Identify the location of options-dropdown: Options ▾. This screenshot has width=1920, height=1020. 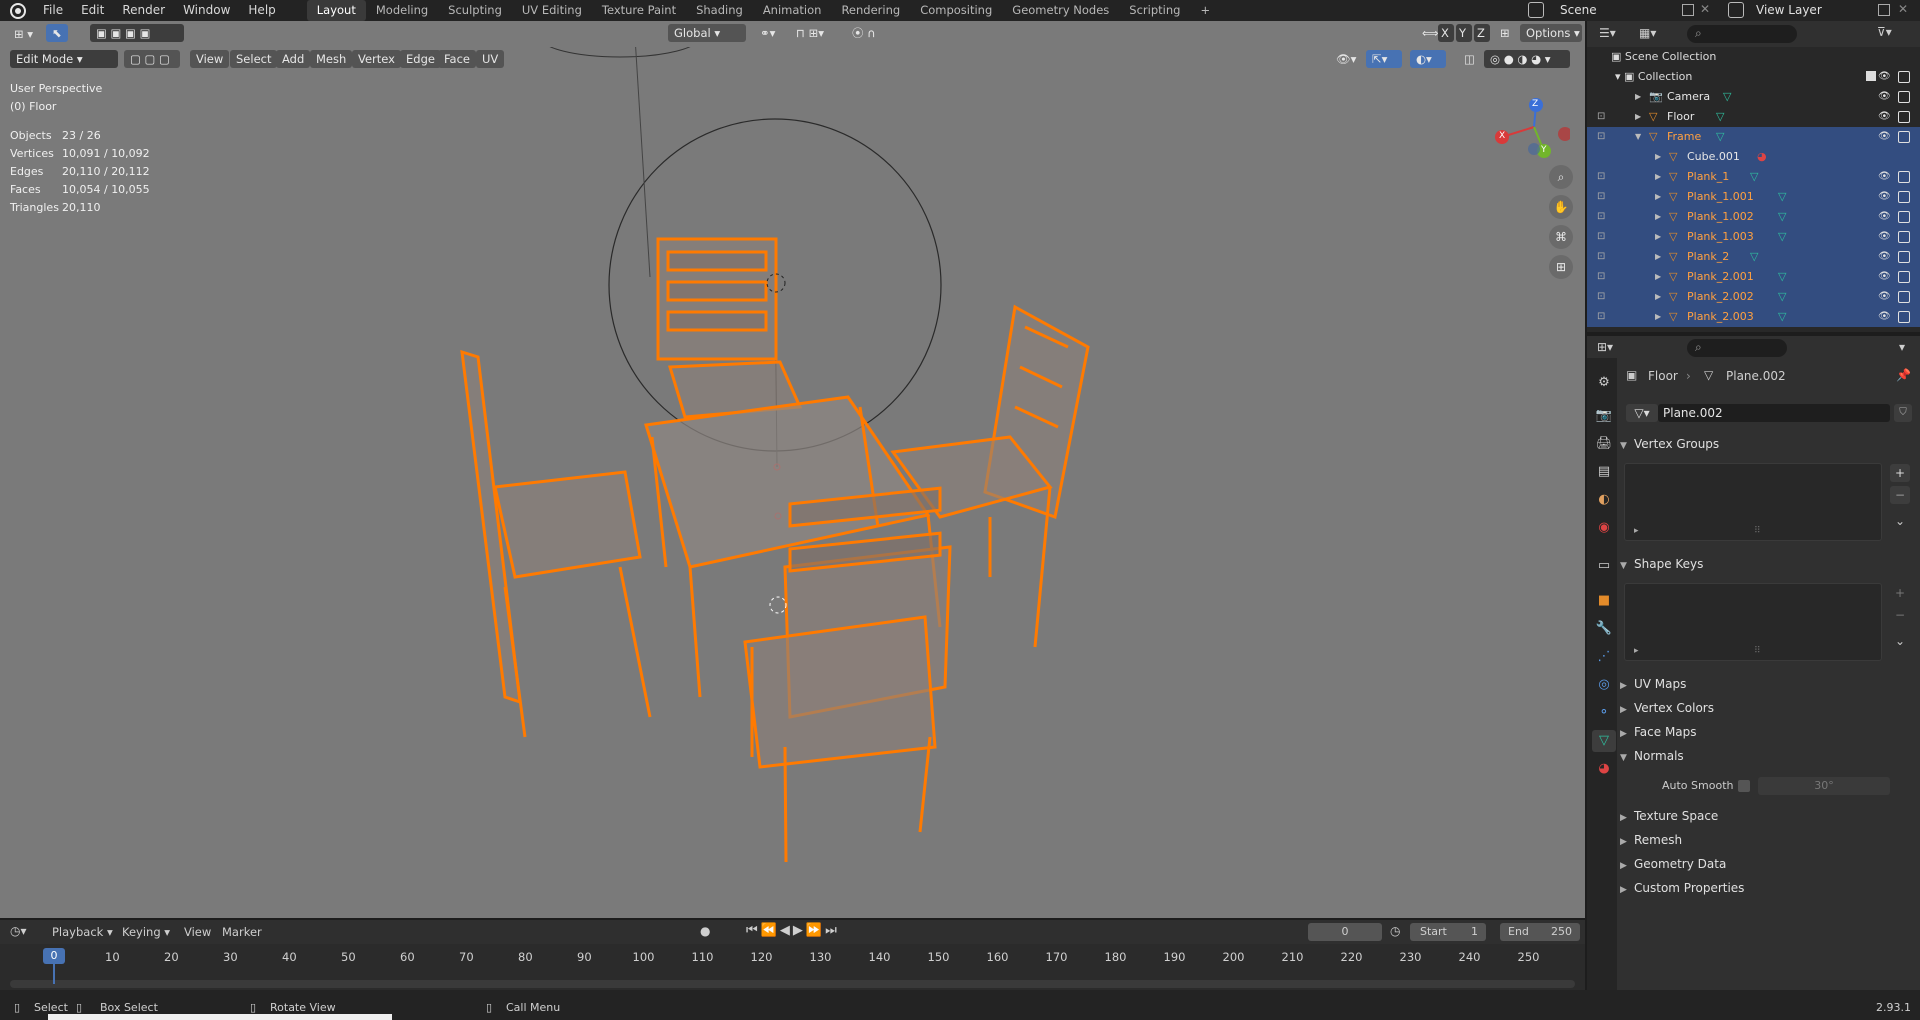
(1551, 33).